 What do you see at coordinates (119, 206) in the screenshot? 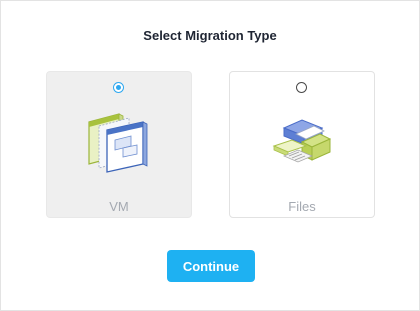
I see `option-label-vm: VM` at bounding box center [119, 206].